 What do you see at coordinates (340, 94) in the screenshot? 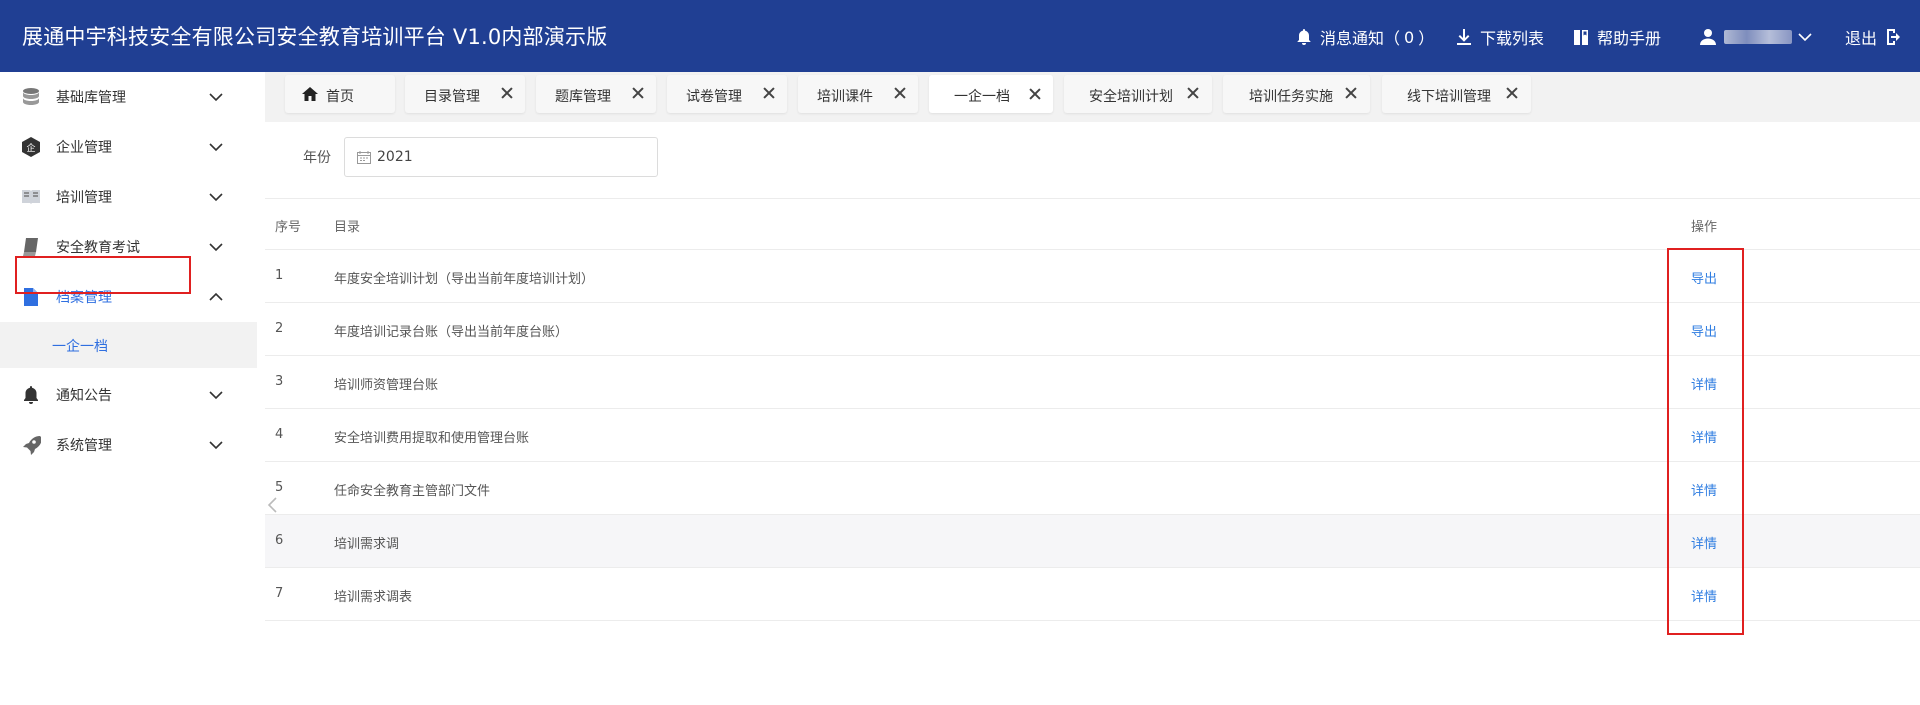
I see `tab-home: 首页` at bounding box center [340, 94].